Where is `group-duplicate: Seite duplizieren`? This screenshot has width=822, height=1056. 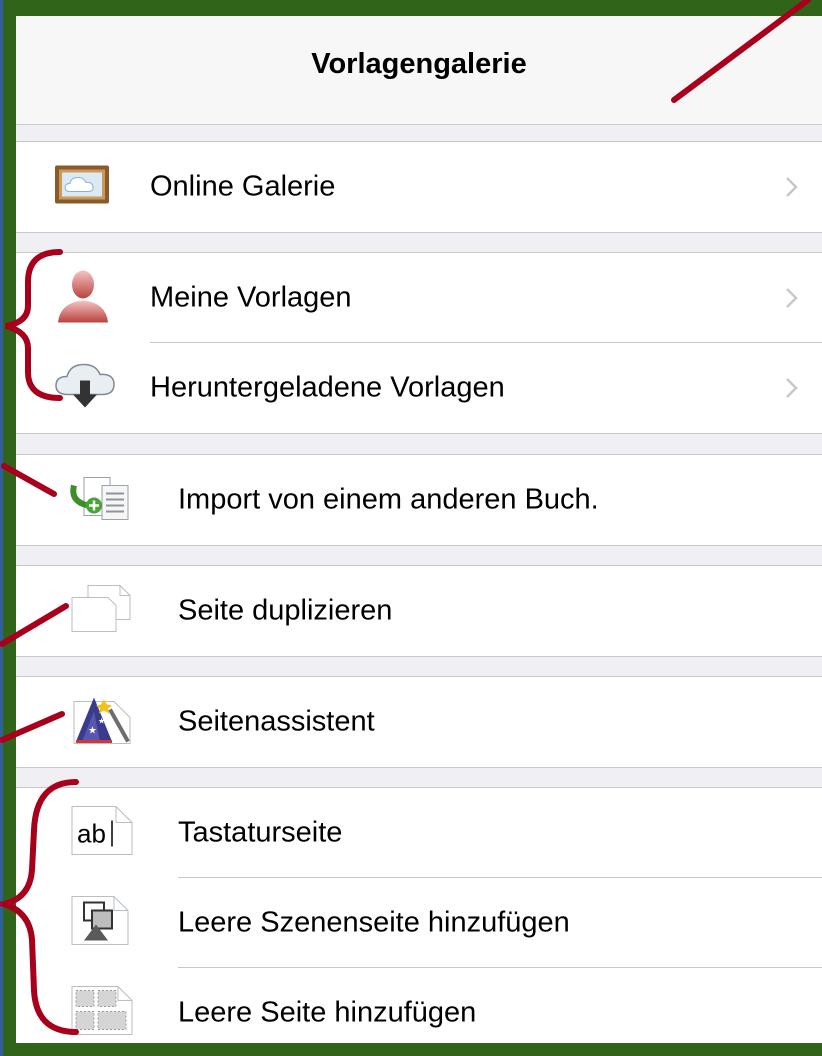
group-duplicate: Seite duplizieren is located at coordinates (419, 611).